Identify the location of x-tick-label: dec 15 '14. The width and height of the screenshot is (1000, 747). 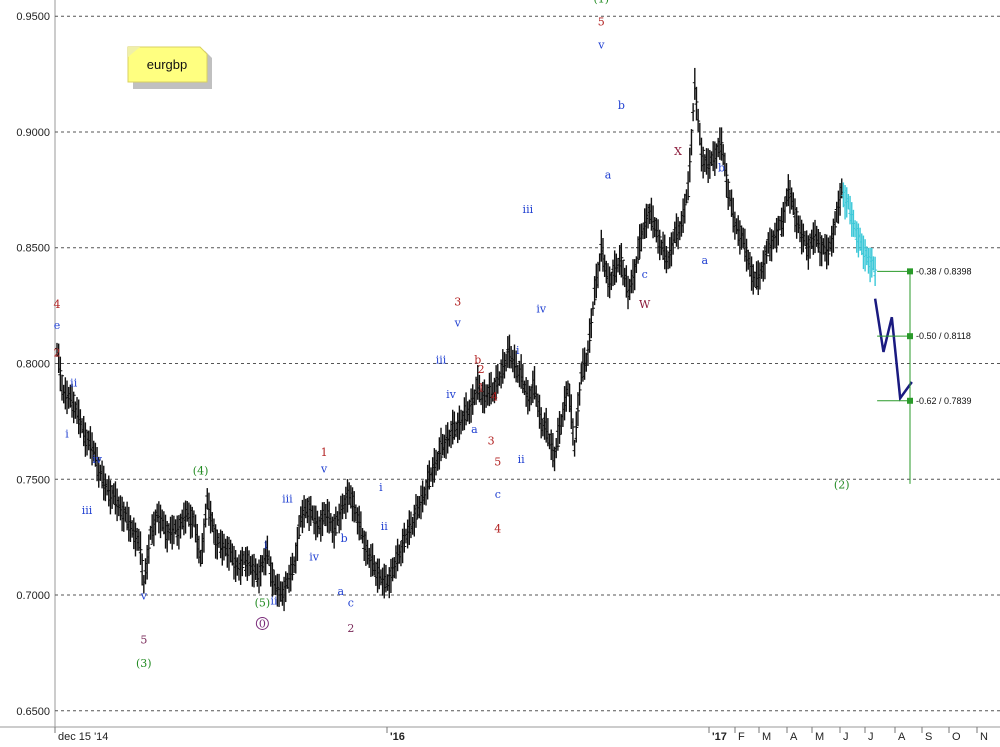
(83, 737).